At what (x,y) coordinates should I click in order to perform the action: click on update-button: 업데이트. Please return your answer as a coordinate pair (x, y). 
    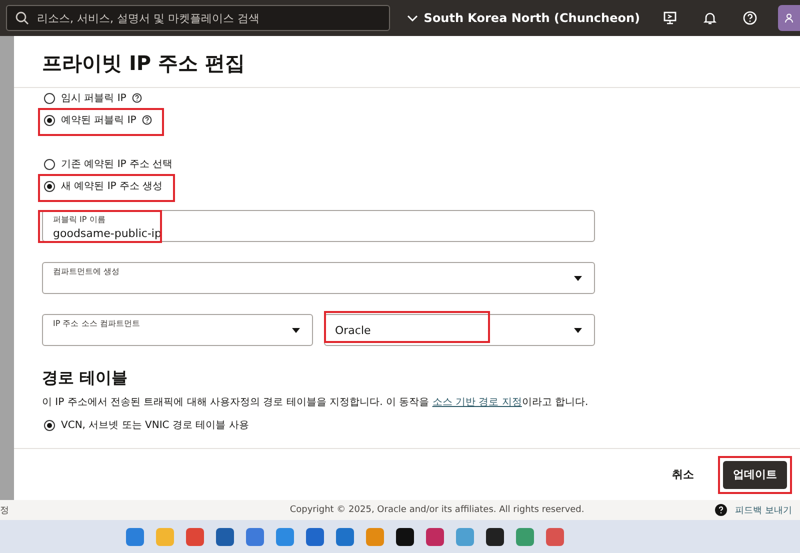
    Looking at the image, I should click on (755, 474).